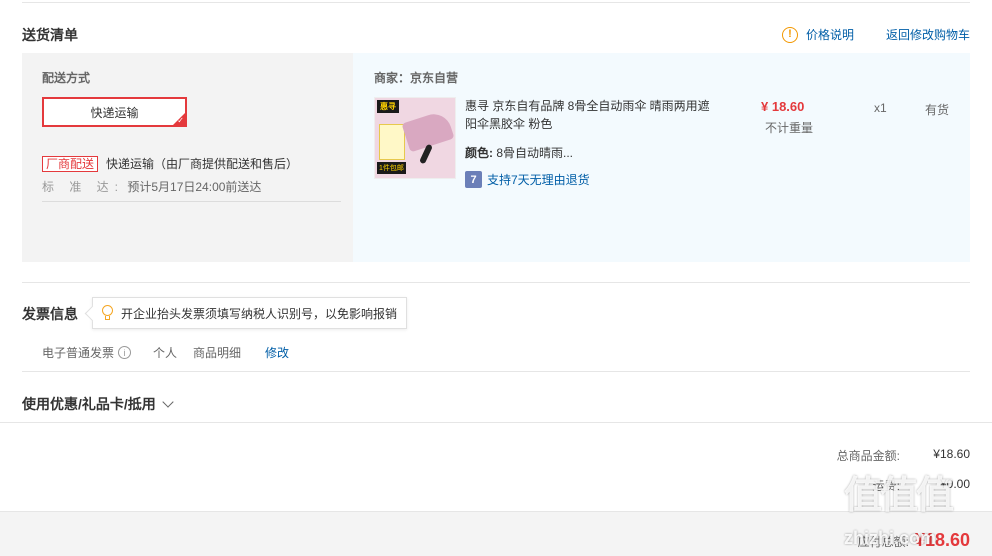  I want to click on top-divider, so click(496, 2).